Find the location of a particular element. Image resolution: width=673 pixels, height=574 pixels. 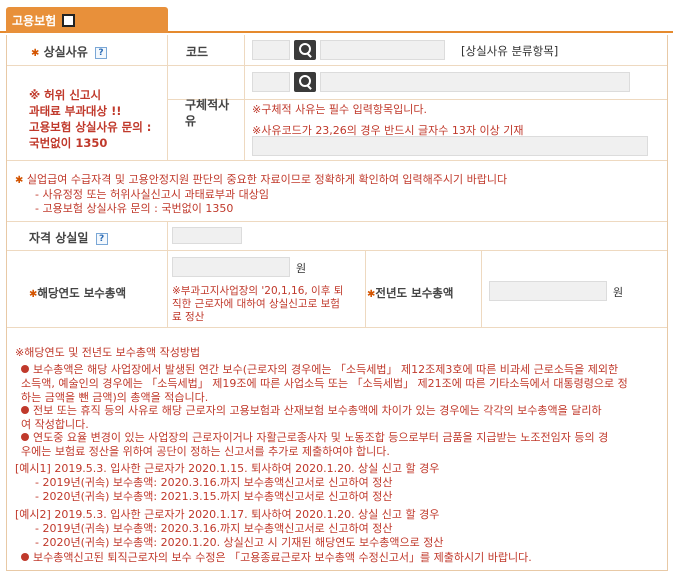

notice-line: - 고용보험 상실사유 문의 : 국번없이 1350 is located at coordinates (134, 208).